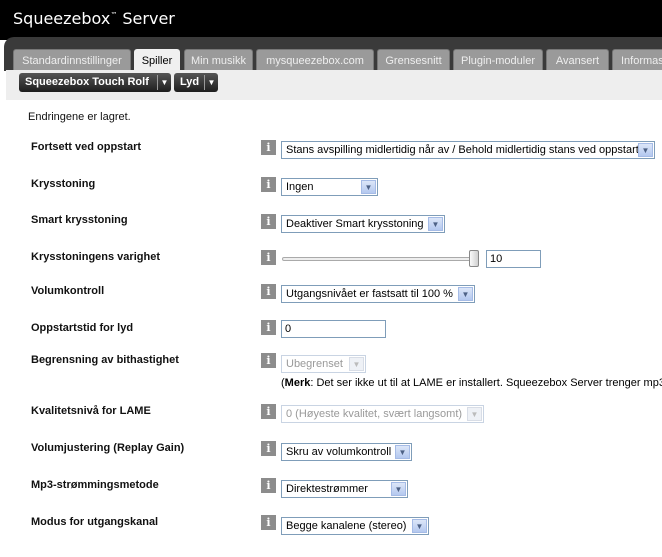  Describe the element at coordinates (94, 18) in the screenshot. I see `app-title: Squeezebox™ Server` at that location.